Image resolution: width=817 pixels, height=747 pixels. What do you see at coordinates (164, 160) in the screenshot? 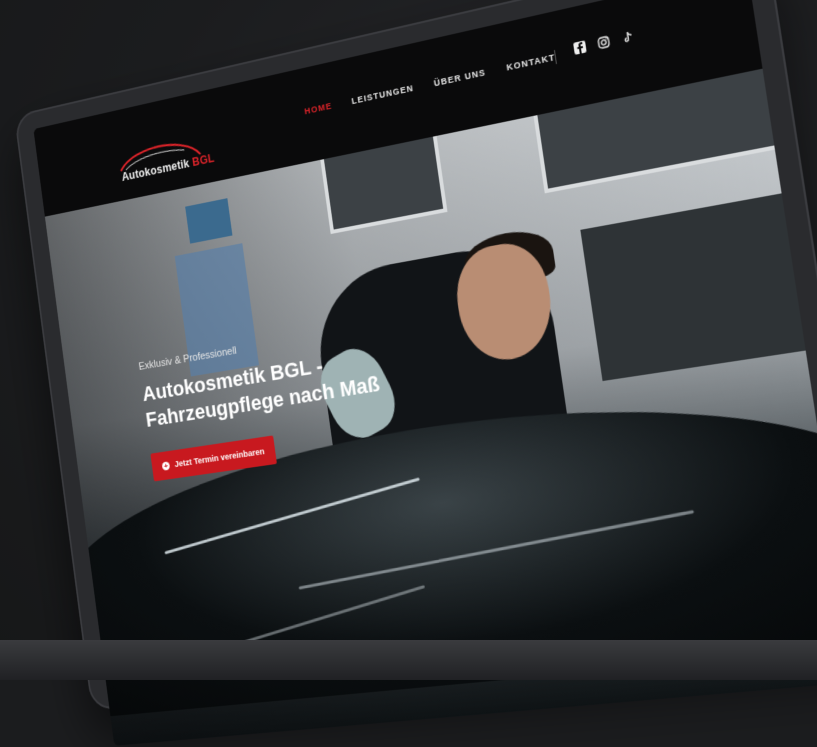
I see `site-logo: Autokosmetik BGL` at bounding box center [164, 160].